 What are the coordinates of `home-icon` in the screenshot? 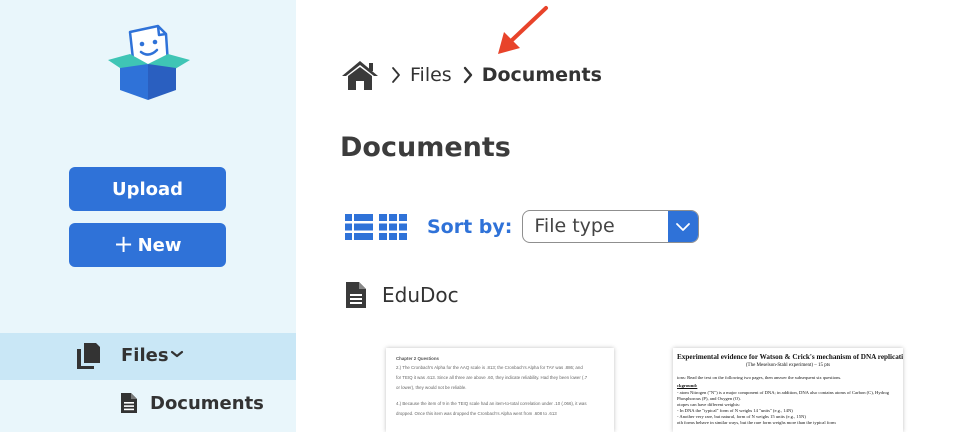 It's located at (360, 75).